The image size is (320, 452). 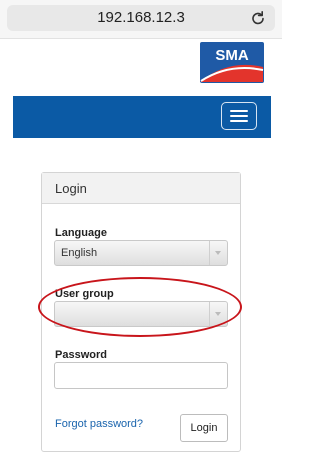 I want to click on language-select: English, so click(x=141, y=253).